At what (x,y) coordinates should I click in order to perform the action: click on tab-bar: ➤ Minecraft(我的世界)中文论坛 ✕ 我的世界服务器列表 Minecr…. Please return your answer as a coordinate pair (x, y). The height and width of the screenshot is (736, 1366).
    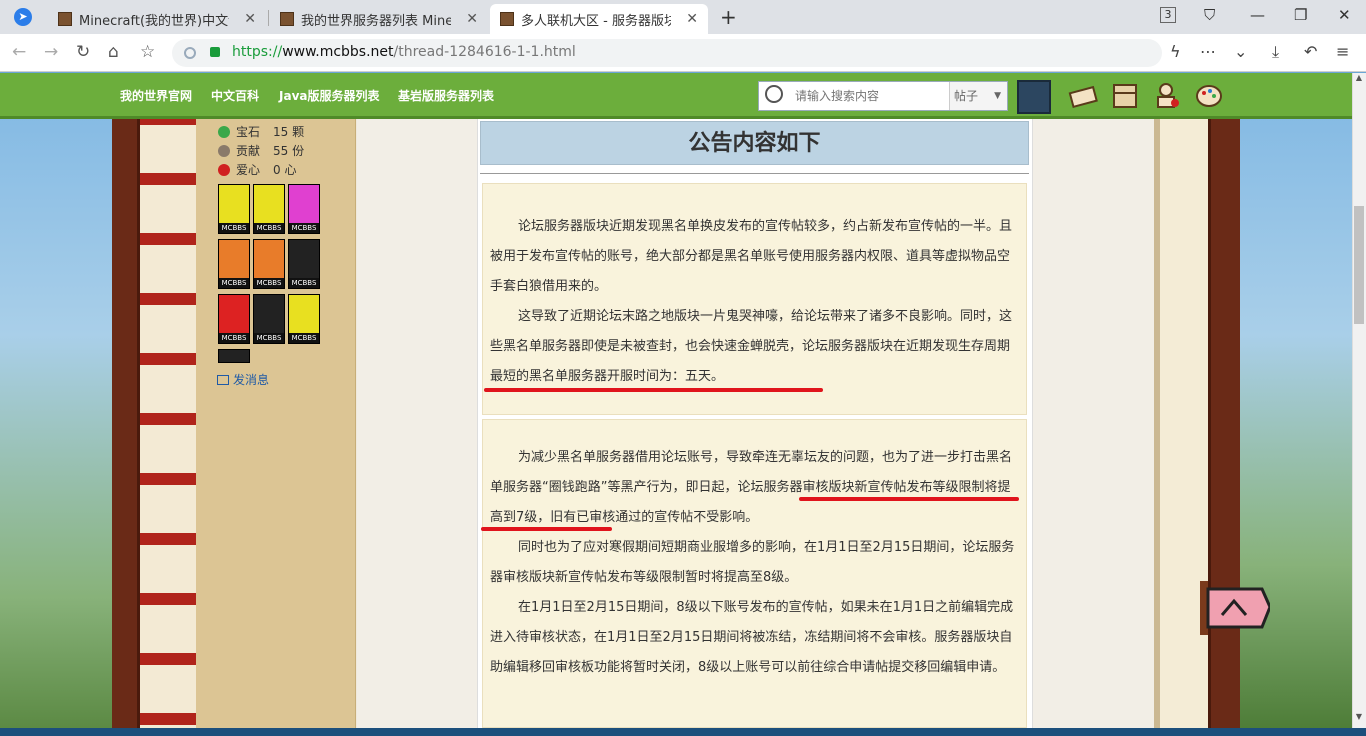
    Looking at the image, I should click on (683, 17).